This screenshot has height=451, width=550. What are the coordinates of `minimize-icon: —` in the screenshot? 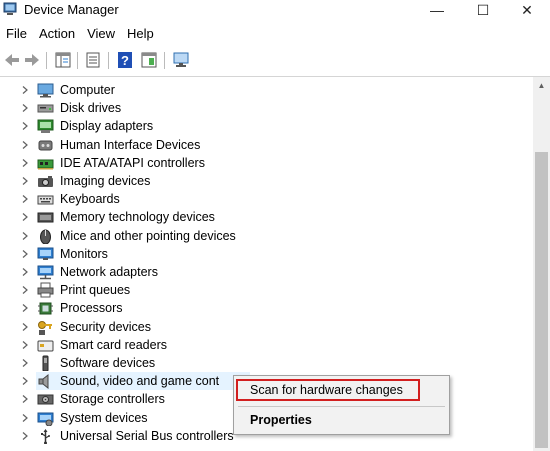 It's located at (437, 10).